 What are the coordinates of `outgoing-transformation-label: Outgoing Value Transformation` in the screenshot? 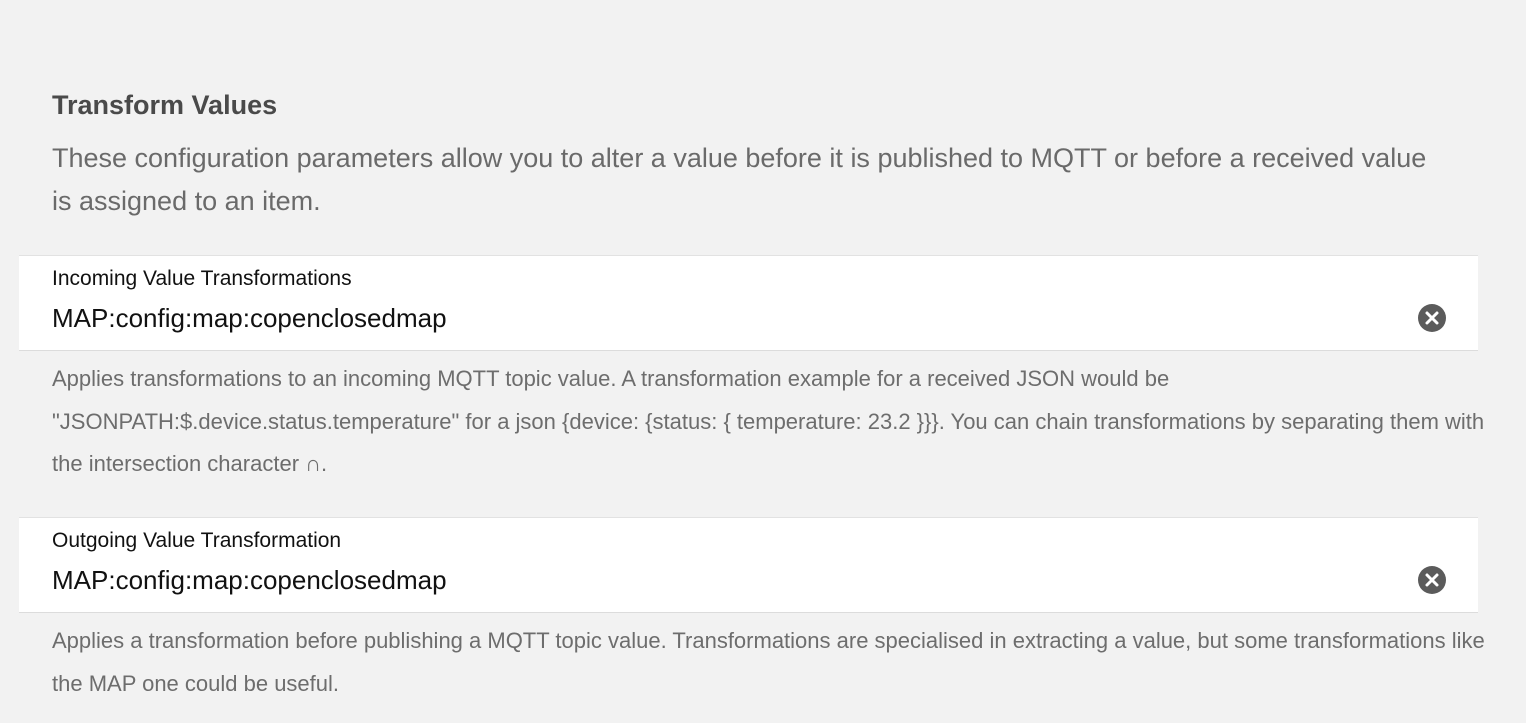 It's located at (197, 540).